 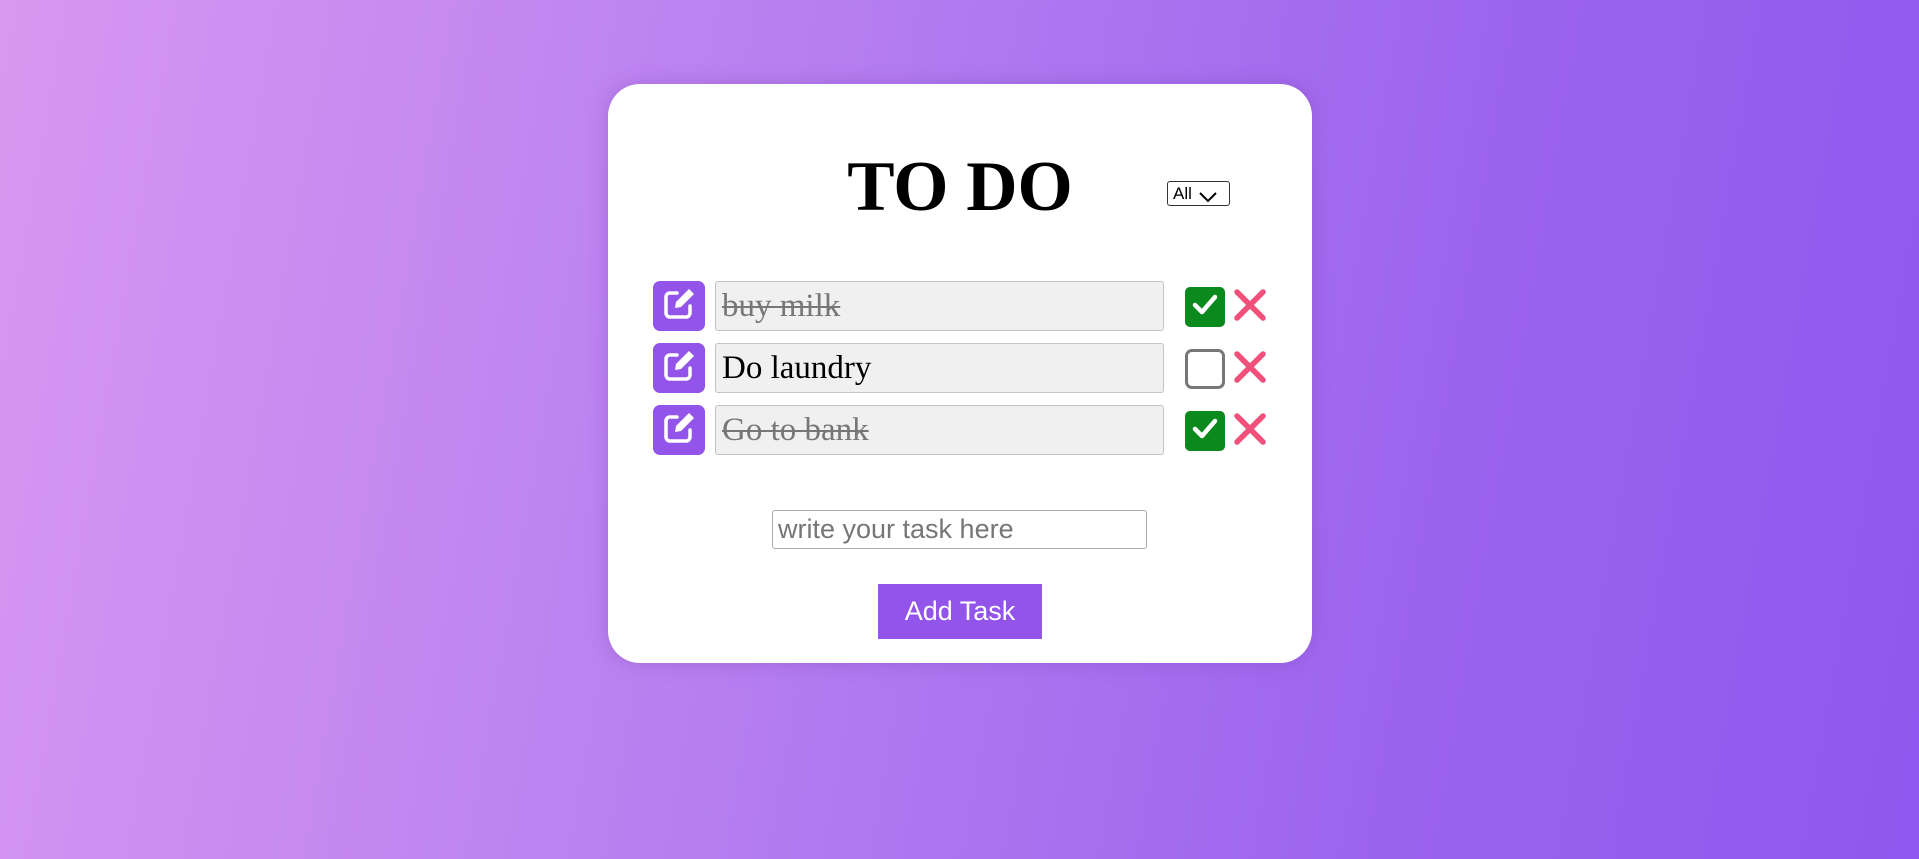 I want to click on task-row: buy milk, so click(x=963, y=307).